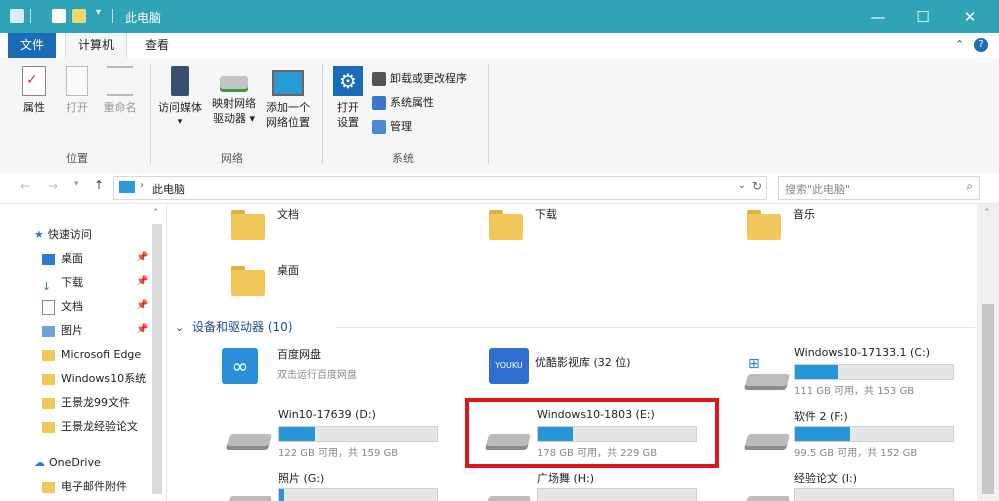 The image size is (999, 501). I want to click on nav-item-windows10: Windows10系统, so click(94, 379).